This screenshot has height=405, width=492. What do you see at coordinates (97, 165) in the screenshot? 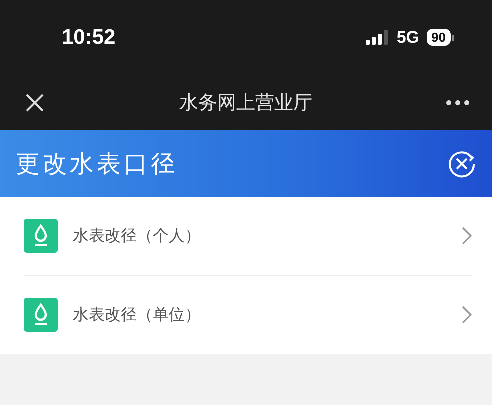
I see `page-title: 更改水表口径` at bounding box center [97, 165].